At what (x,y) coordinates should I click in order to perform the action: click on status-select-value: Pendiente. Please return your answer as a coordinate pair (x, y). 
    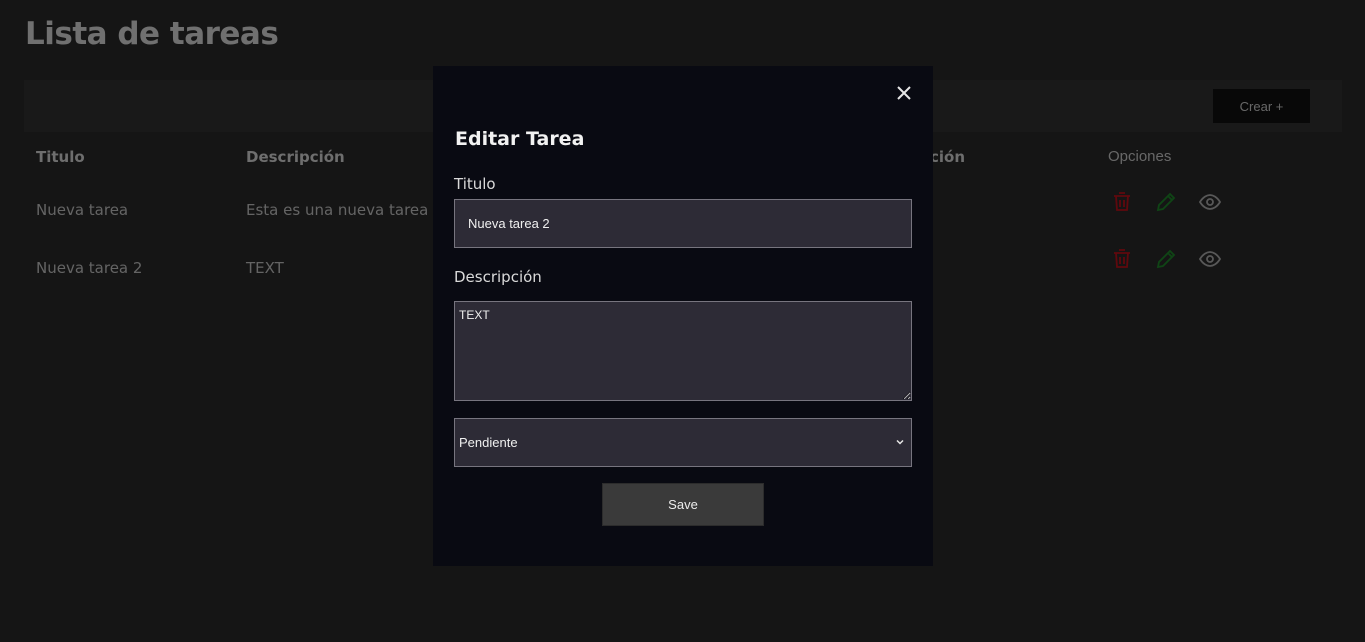
    Looking at the image, I should click on (488, 442).